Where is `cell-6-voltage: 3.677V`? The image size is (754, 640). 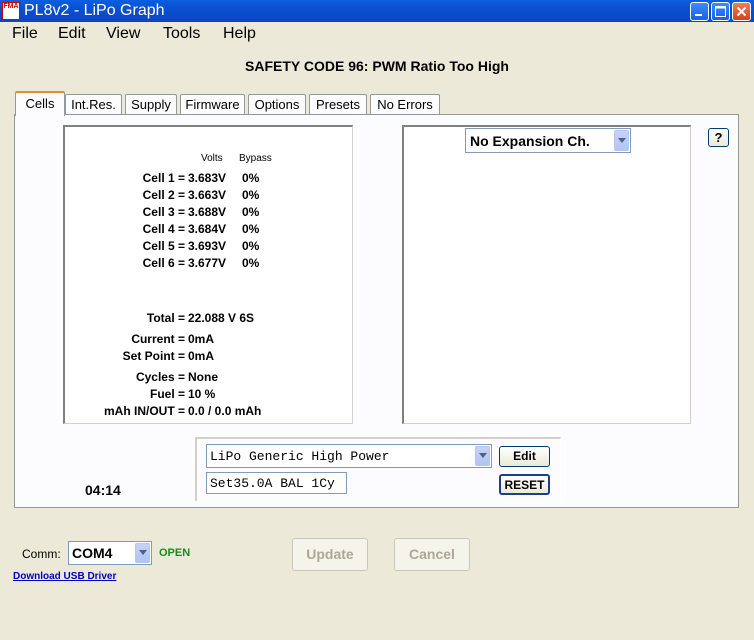 cell-6-voltage: 3.677V is located at coordinates (207, 263).